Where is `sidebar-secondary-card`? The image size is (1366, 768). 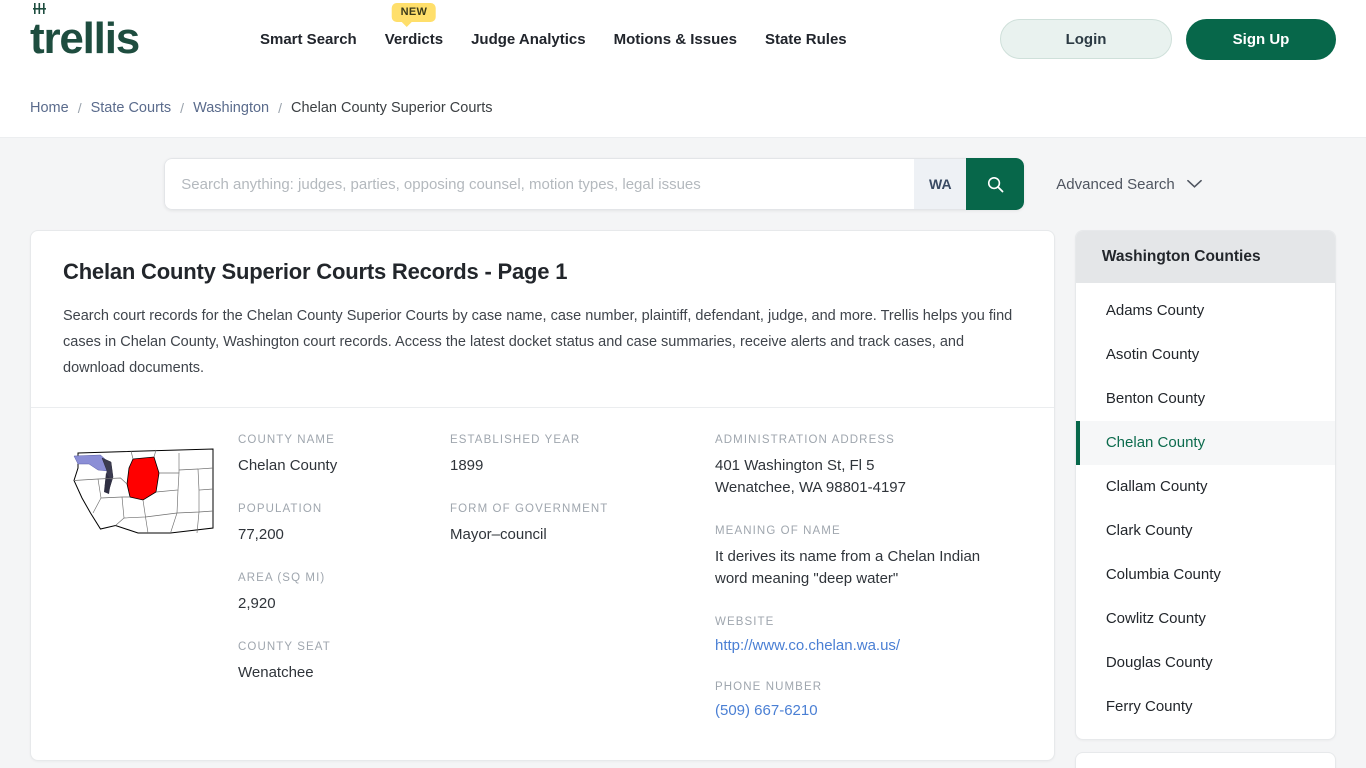
sidebar-secondary-card is located at coordinates (1205, 760).